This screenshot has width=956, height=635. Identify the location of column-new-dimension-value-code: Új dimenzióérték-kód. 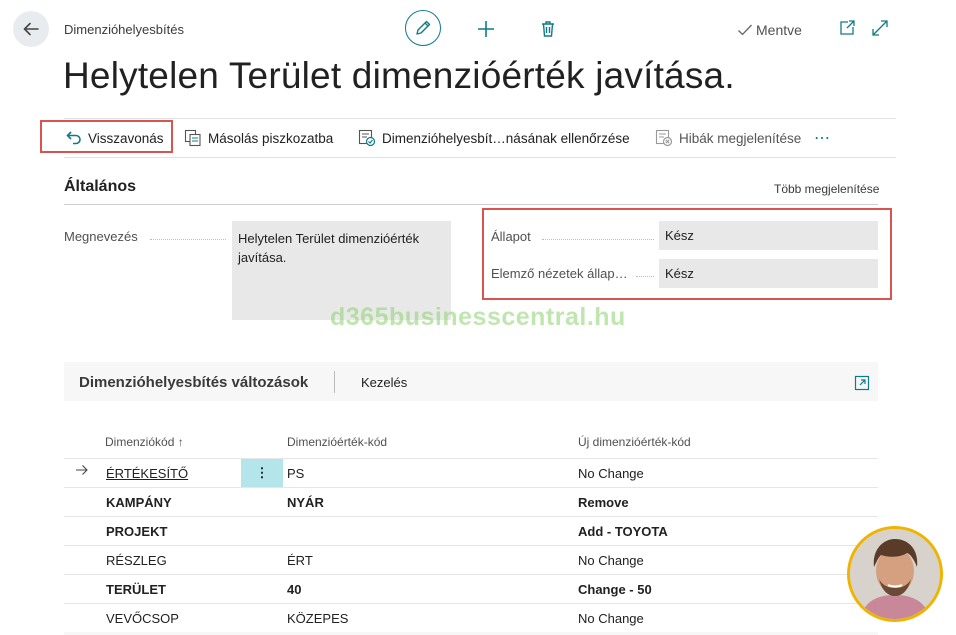
(634, 442).